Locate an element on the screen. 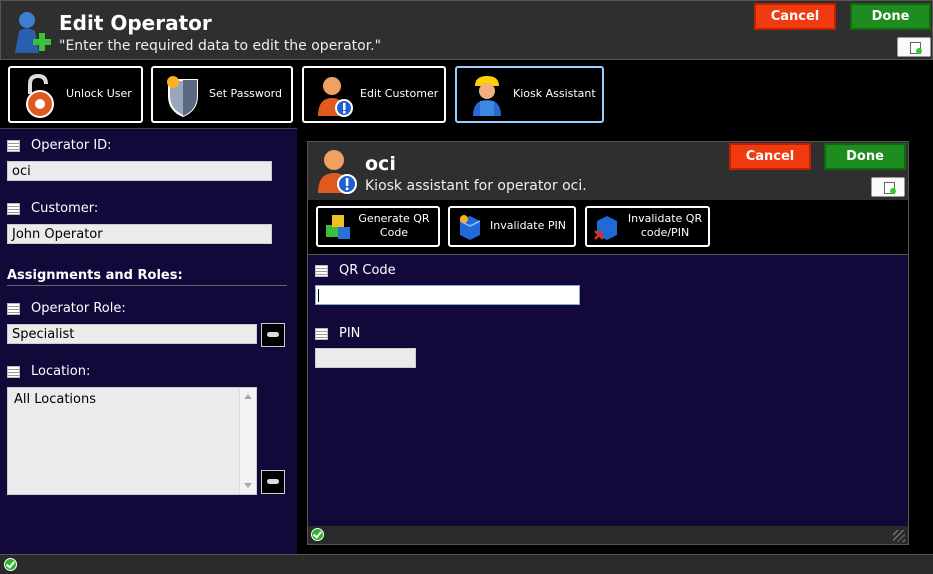 The width and height of the screenshot is (933, 574). scroll-up-icon is located at coordinates (248, 396).